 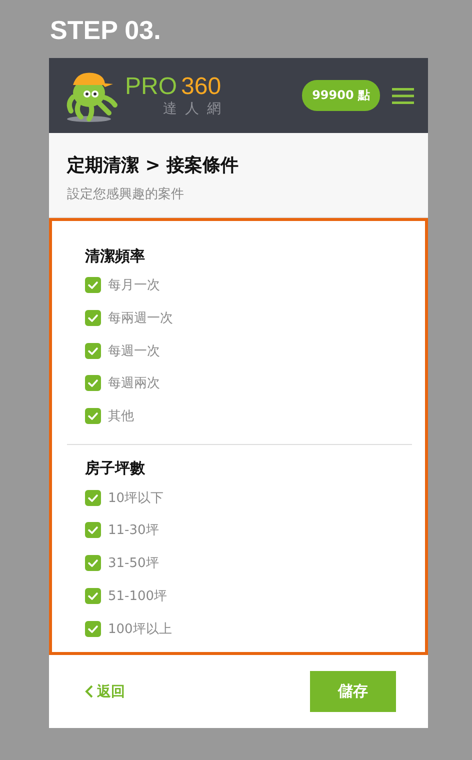 I want to click on option-label: 31-50坪, so click(x=133, y=563).